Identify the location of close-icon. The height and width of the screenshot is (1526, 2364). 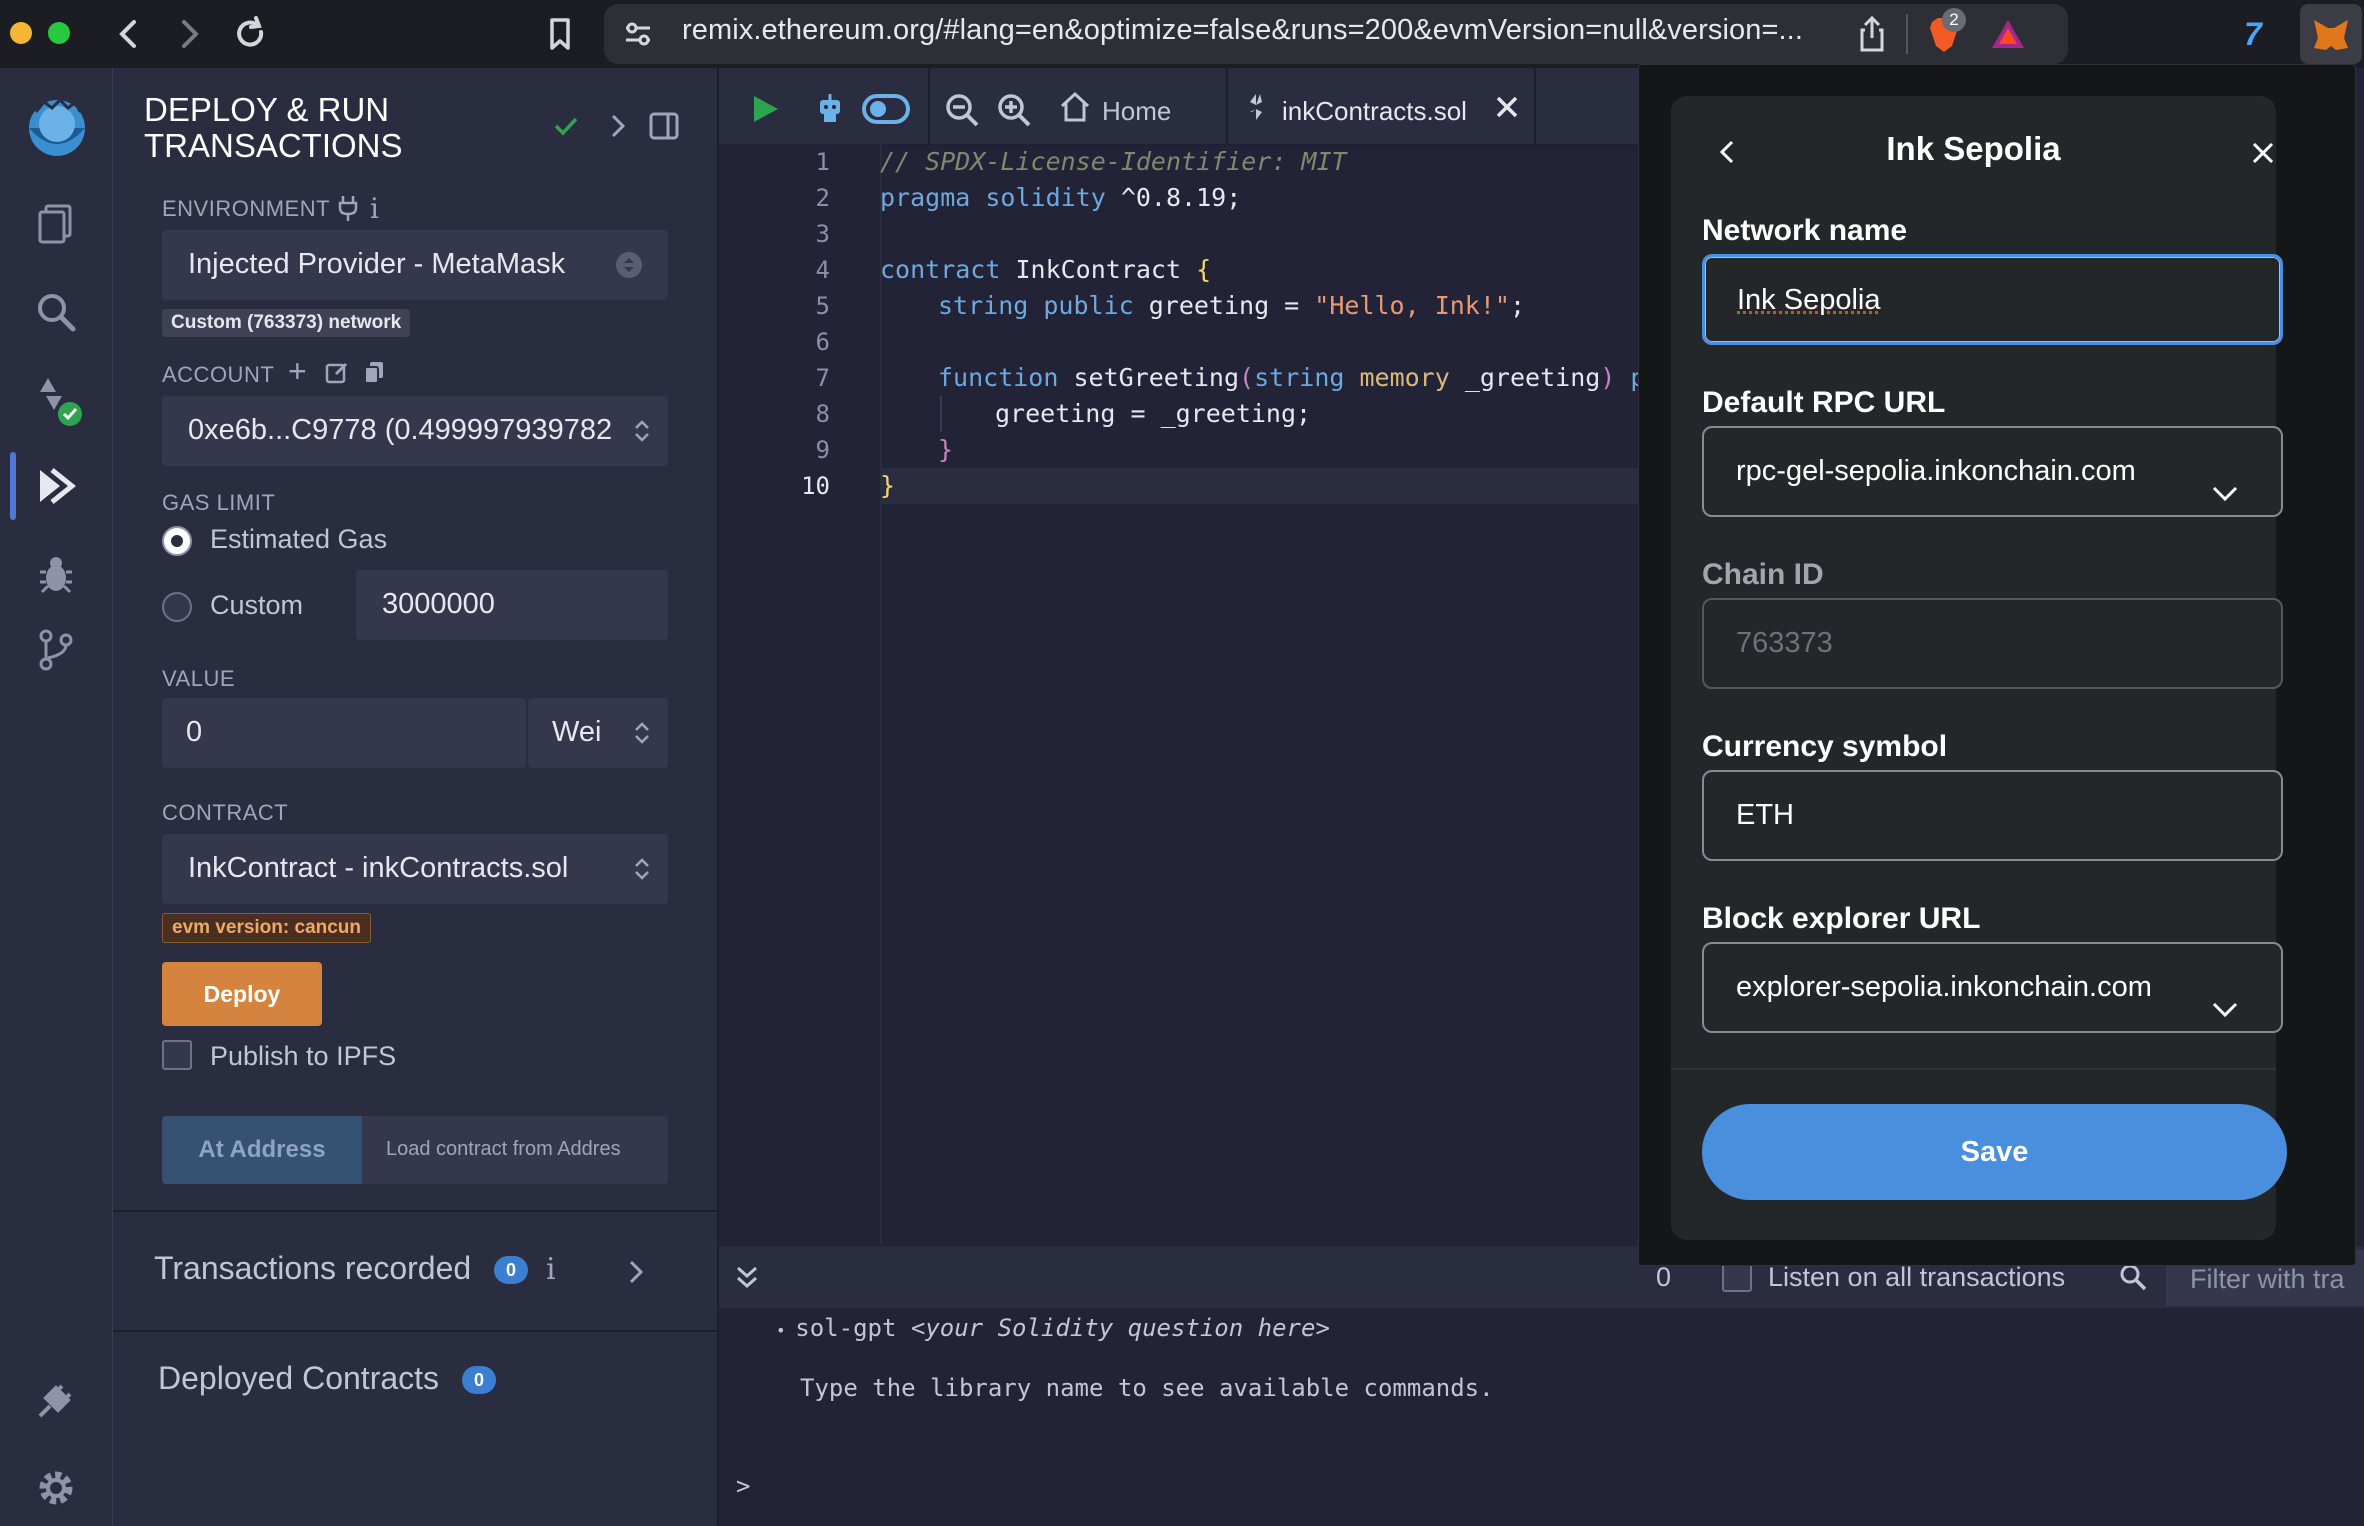
(2263, 153).